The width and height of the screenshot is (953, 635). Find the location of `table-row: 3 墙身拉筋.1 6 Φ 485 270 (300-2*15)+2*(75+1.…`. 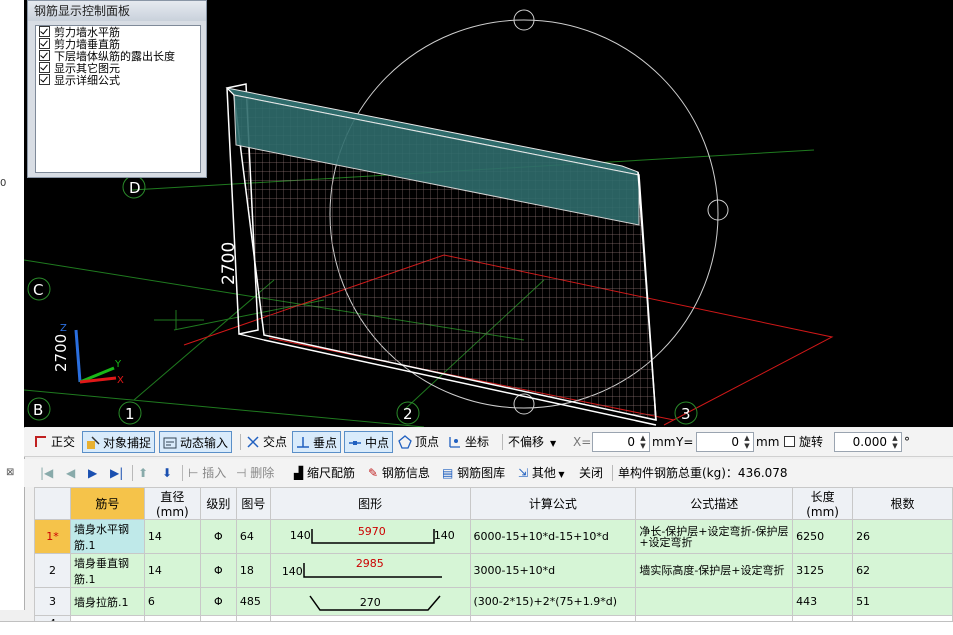

table-row: 3 墙身拉筋.1 6 Φ 485 270 (300-2*15)+2*(75+1.… is located at coordinates (493, 601).